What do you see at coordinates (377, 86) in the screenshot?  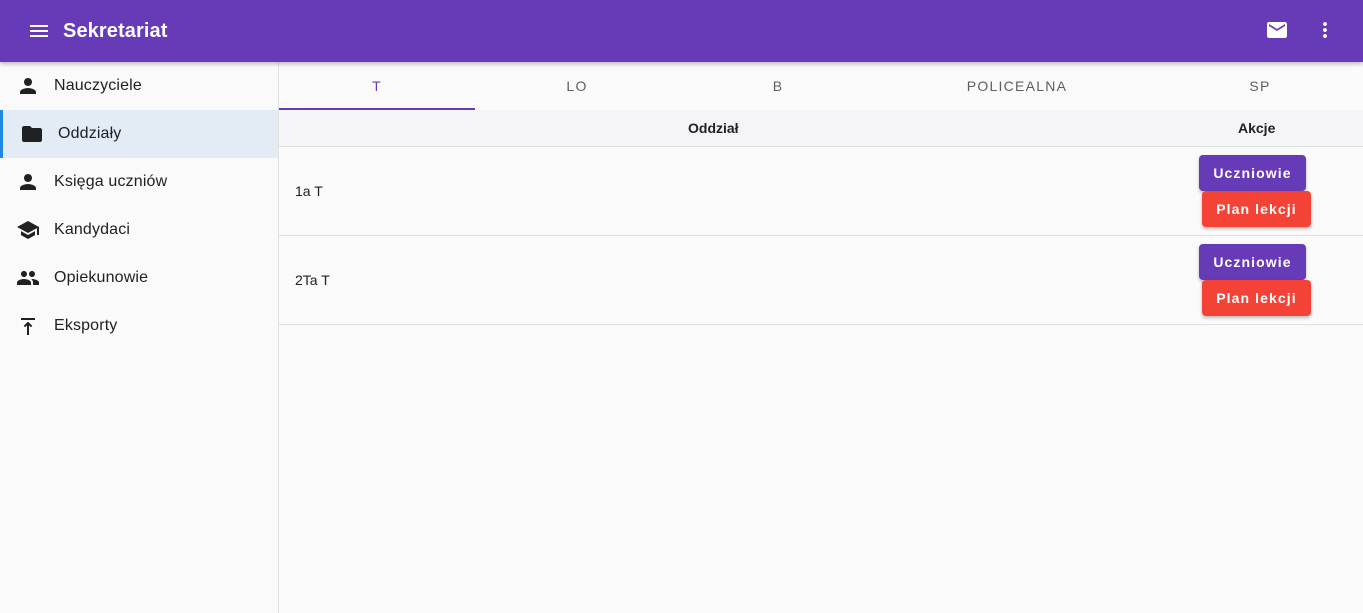 I see `tab-t: T` at bounding box center [377, 86].